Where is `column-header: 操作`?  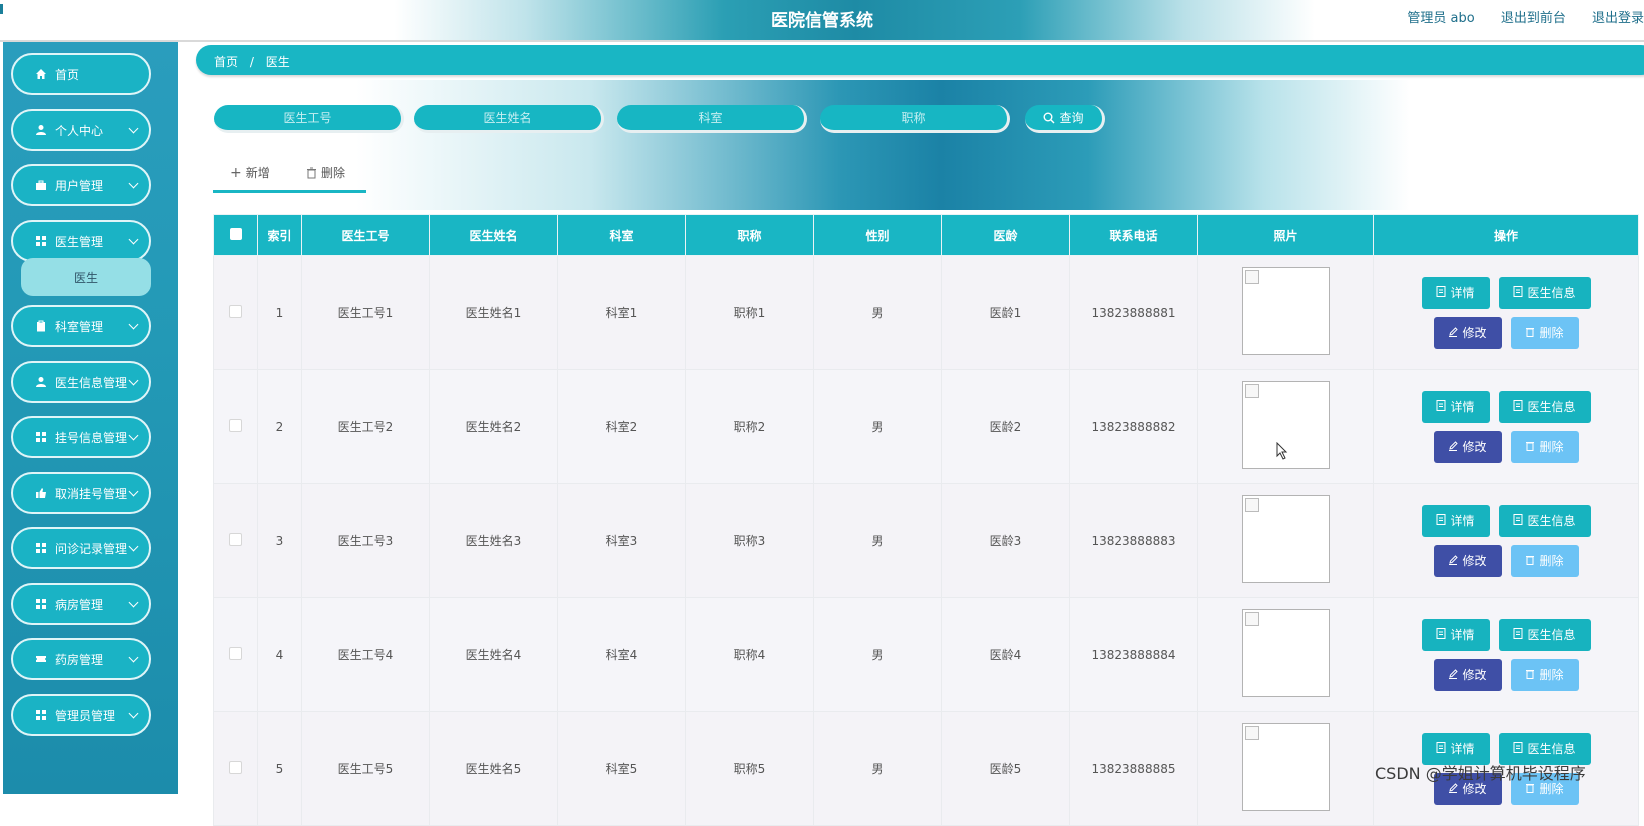
column-header: 操作 is located at coordinates (1506, 235).